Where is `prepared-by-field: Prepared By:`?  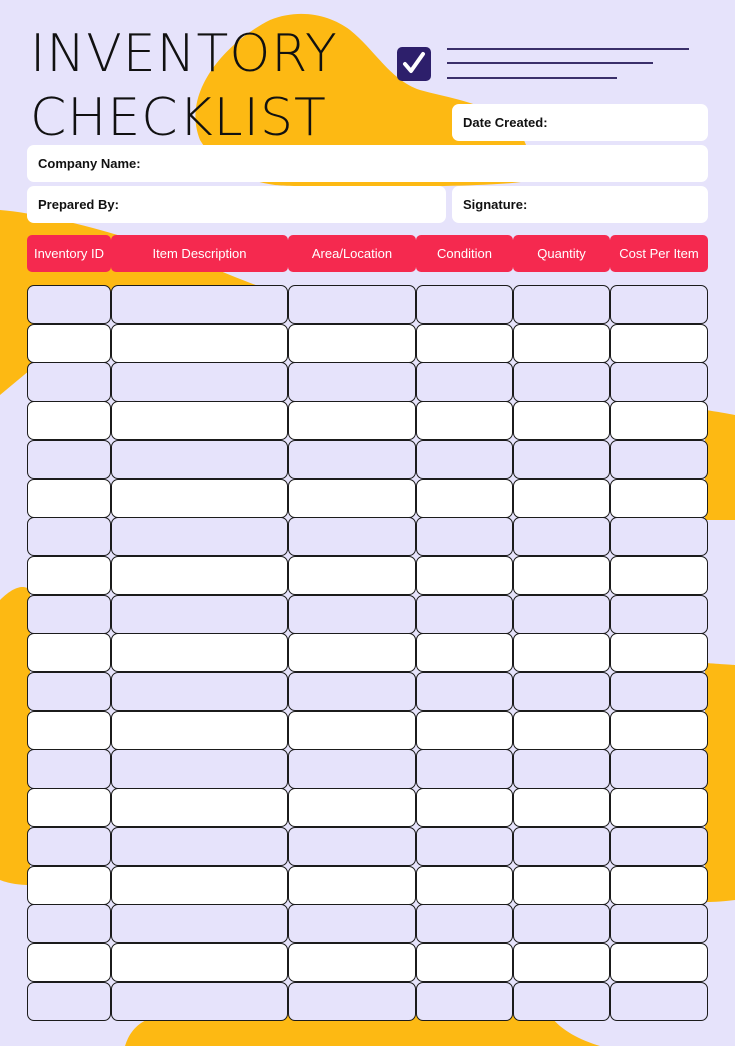
prepared-by-field: Prepared By: is located at coordinates (236, 204).